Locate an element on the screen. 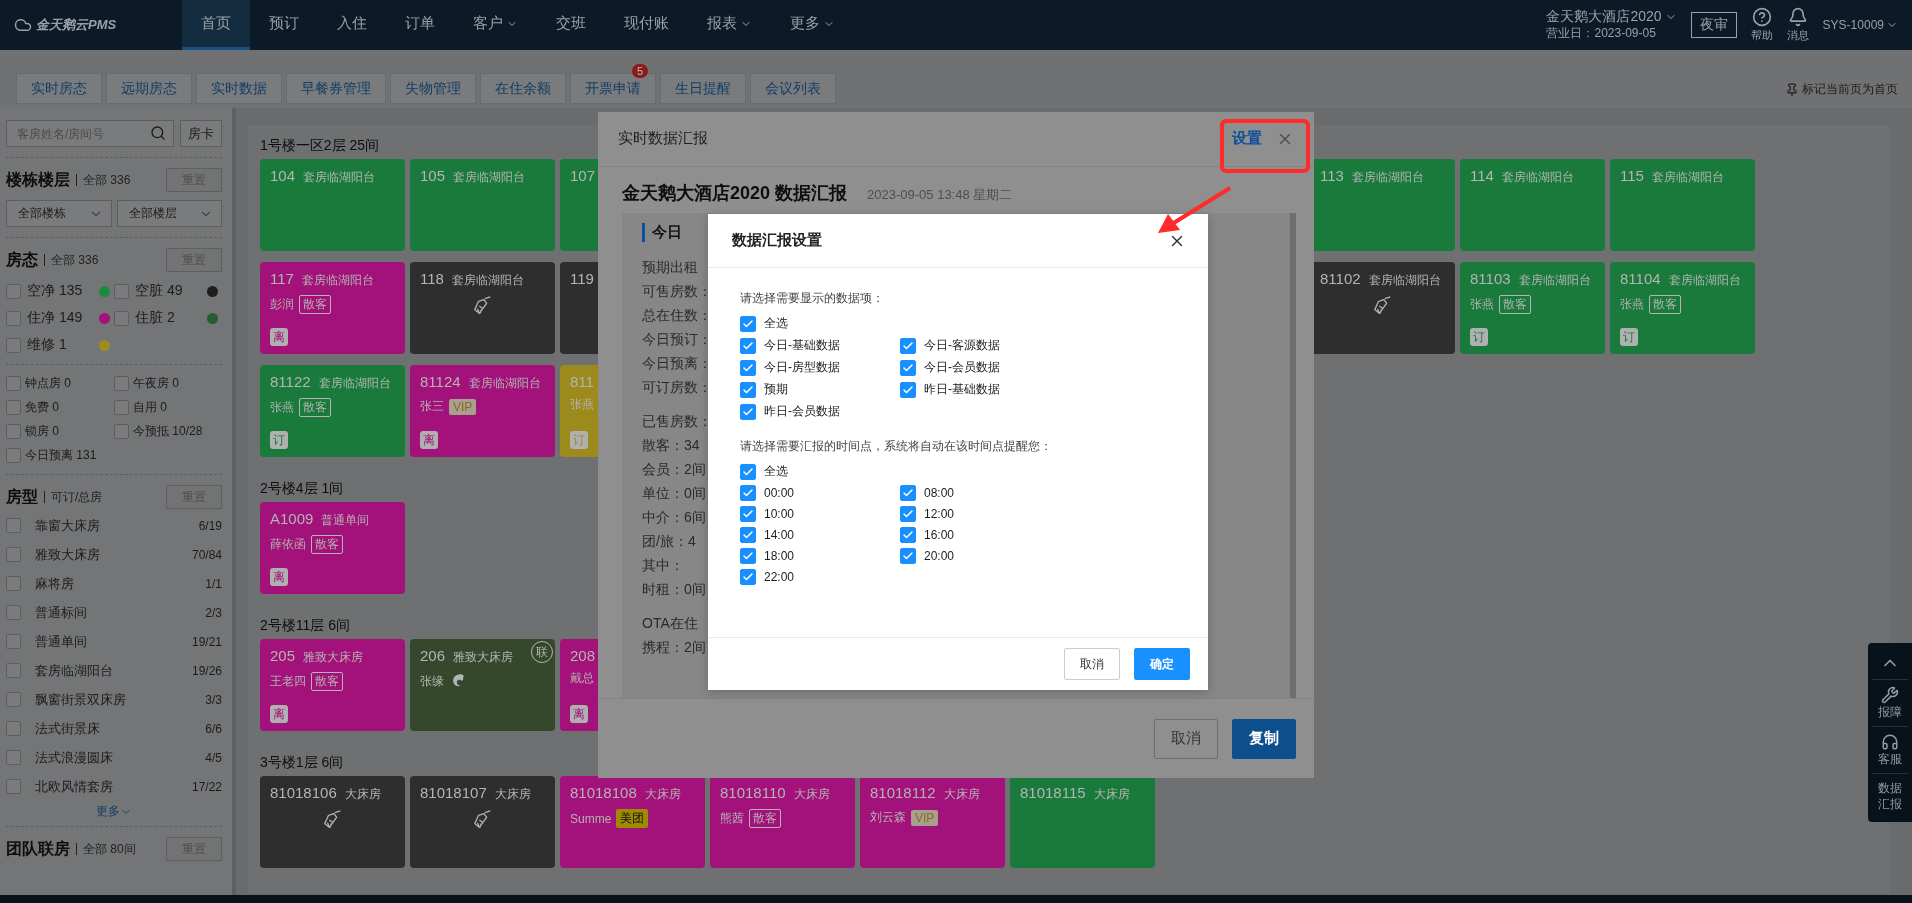  room-card: 114 套房临湖阳台 is located at coordinates (1532, 205).